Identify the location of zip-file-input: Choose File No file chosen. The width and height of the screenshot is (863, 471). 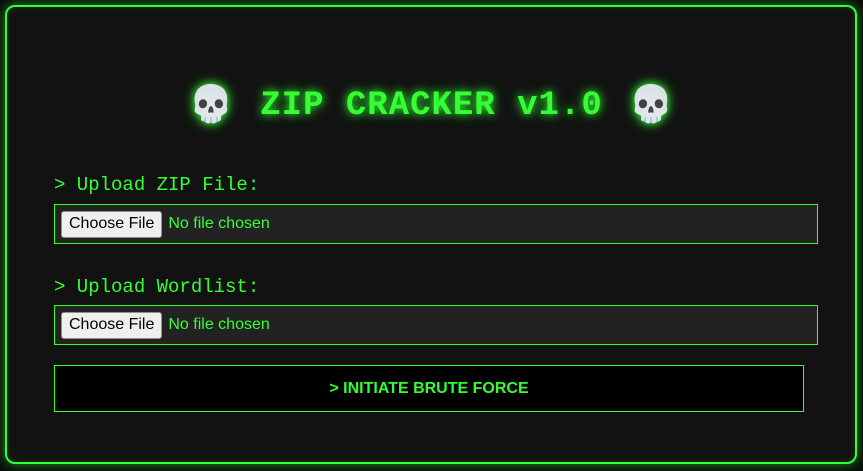
(436, 224).